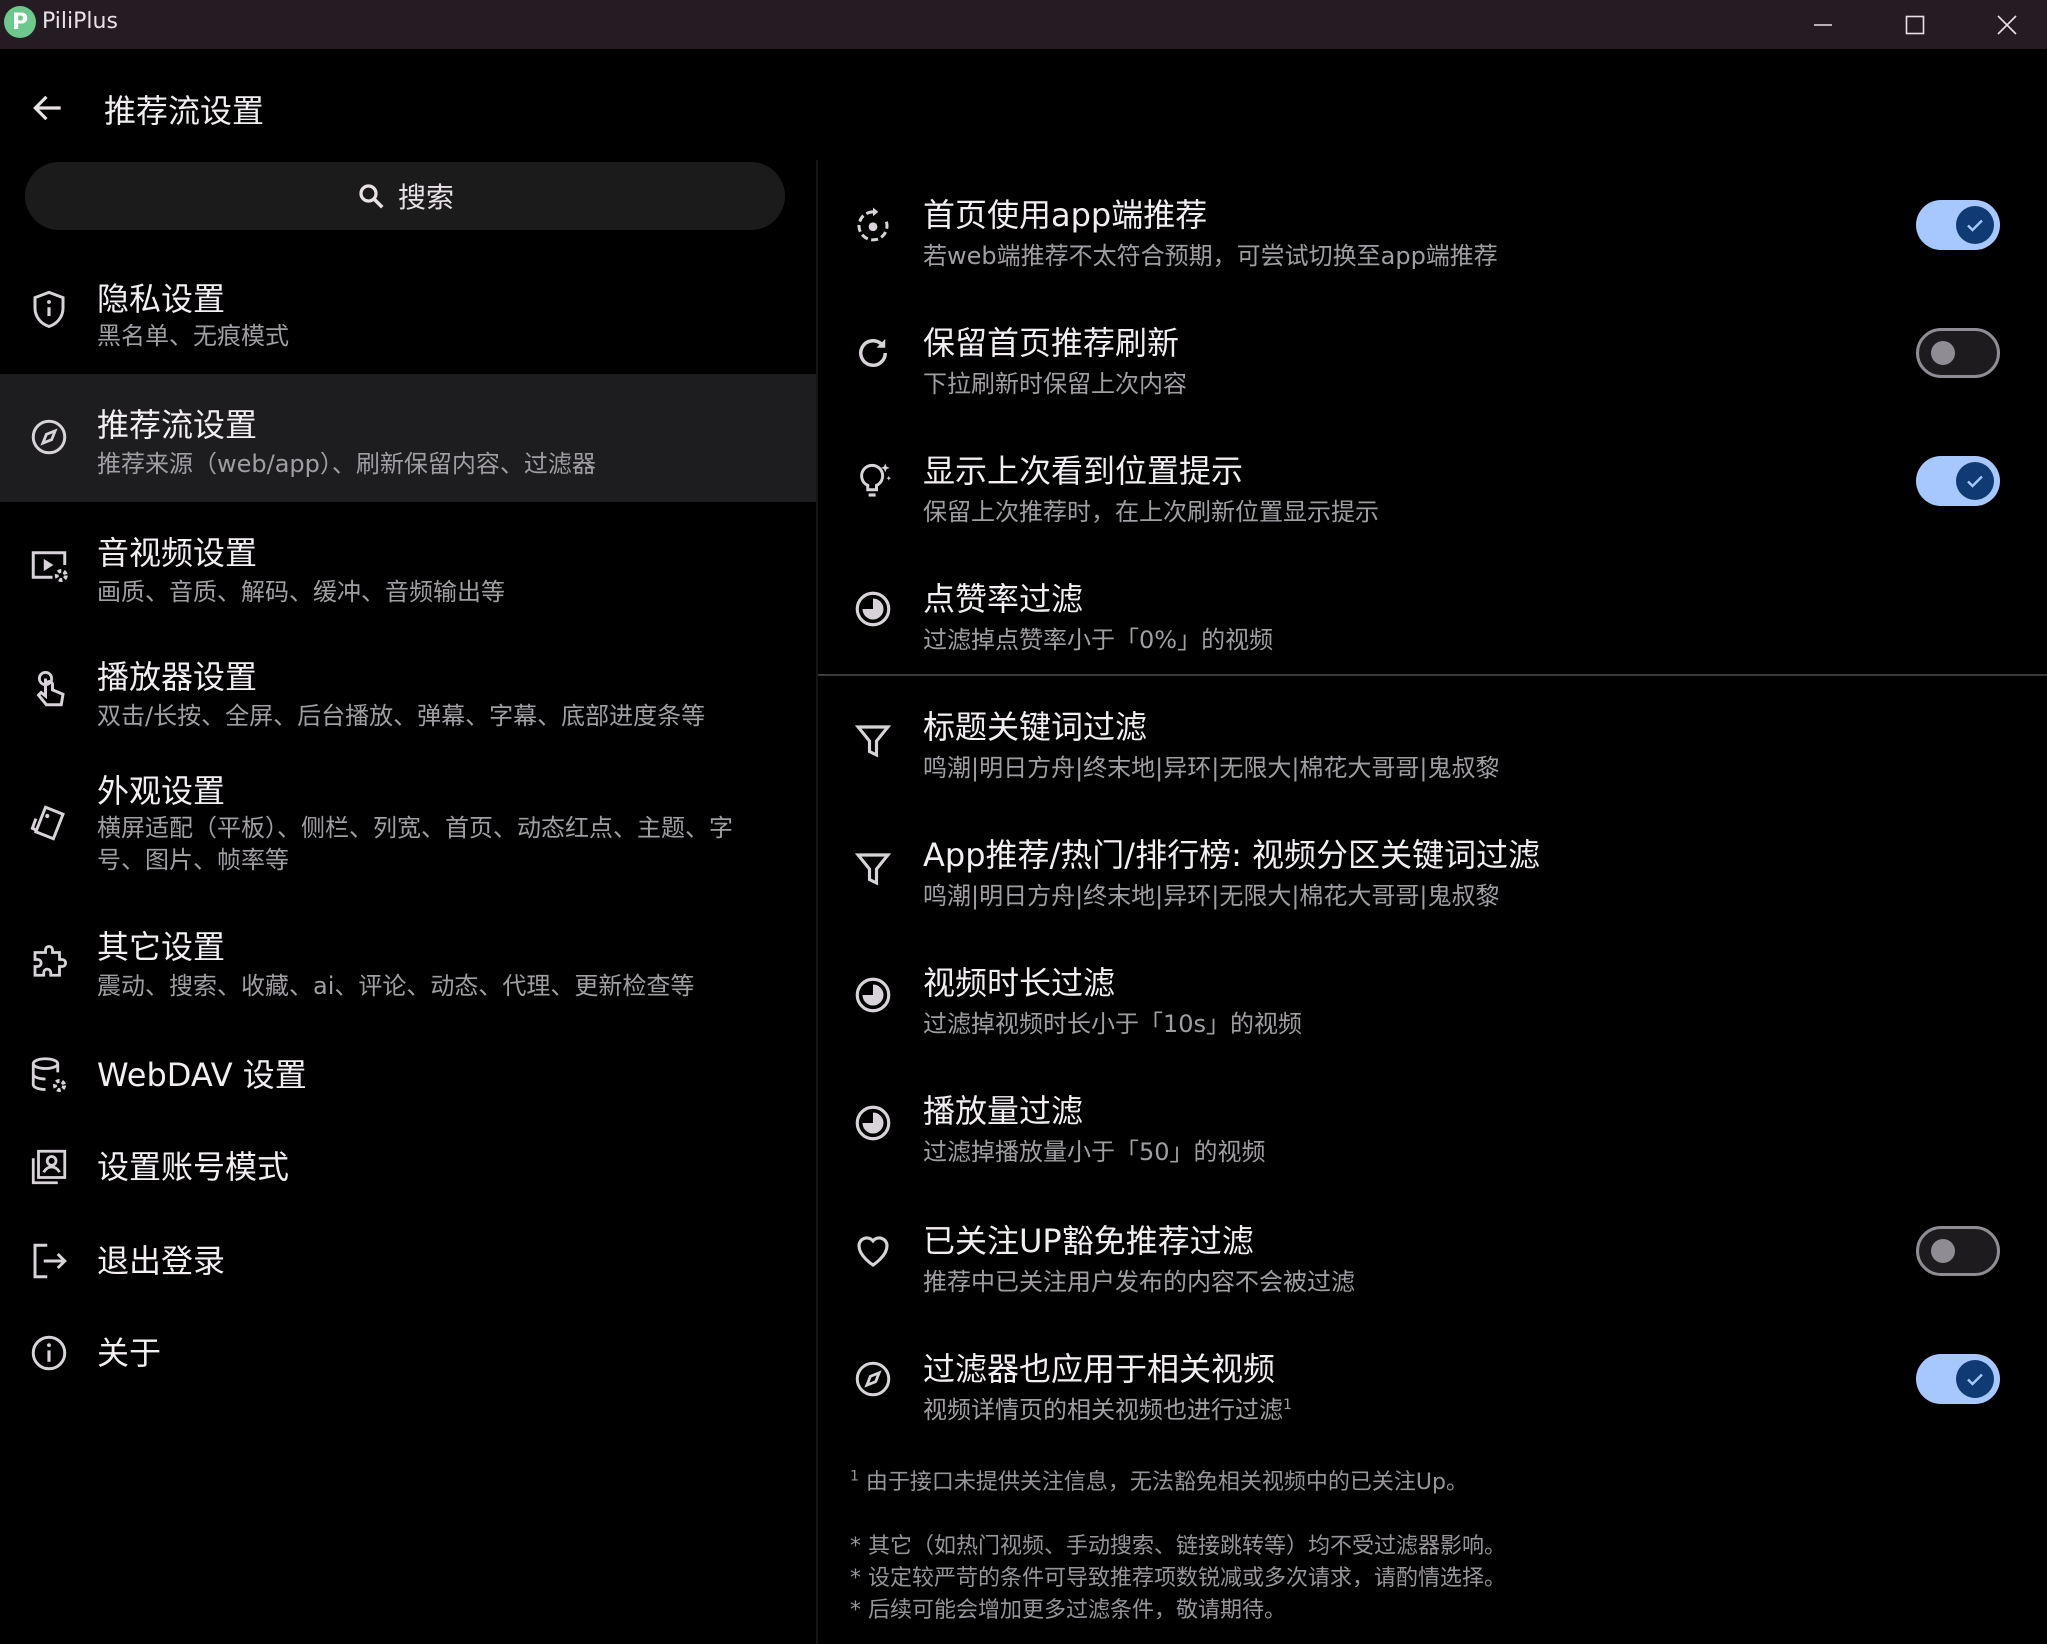 This screenshot has width=2047, height=1644. Describe the element at coordinates (177, 553) in the screenshot. I see `nav-item-title: 音视频设置` at that location.